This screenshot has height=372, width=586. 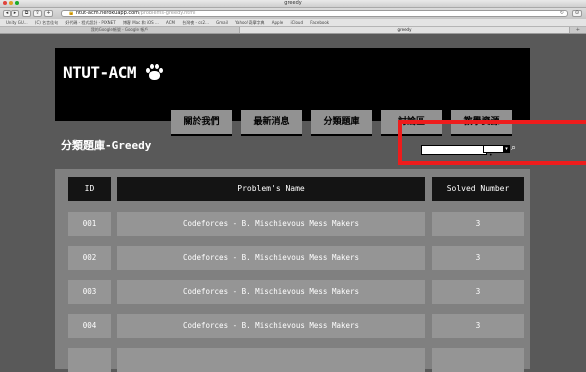 What do you see at coordinates (577, 13) in the screenshot?
I see `downloads-icon: ⊙` at bounding box center [577, 13].